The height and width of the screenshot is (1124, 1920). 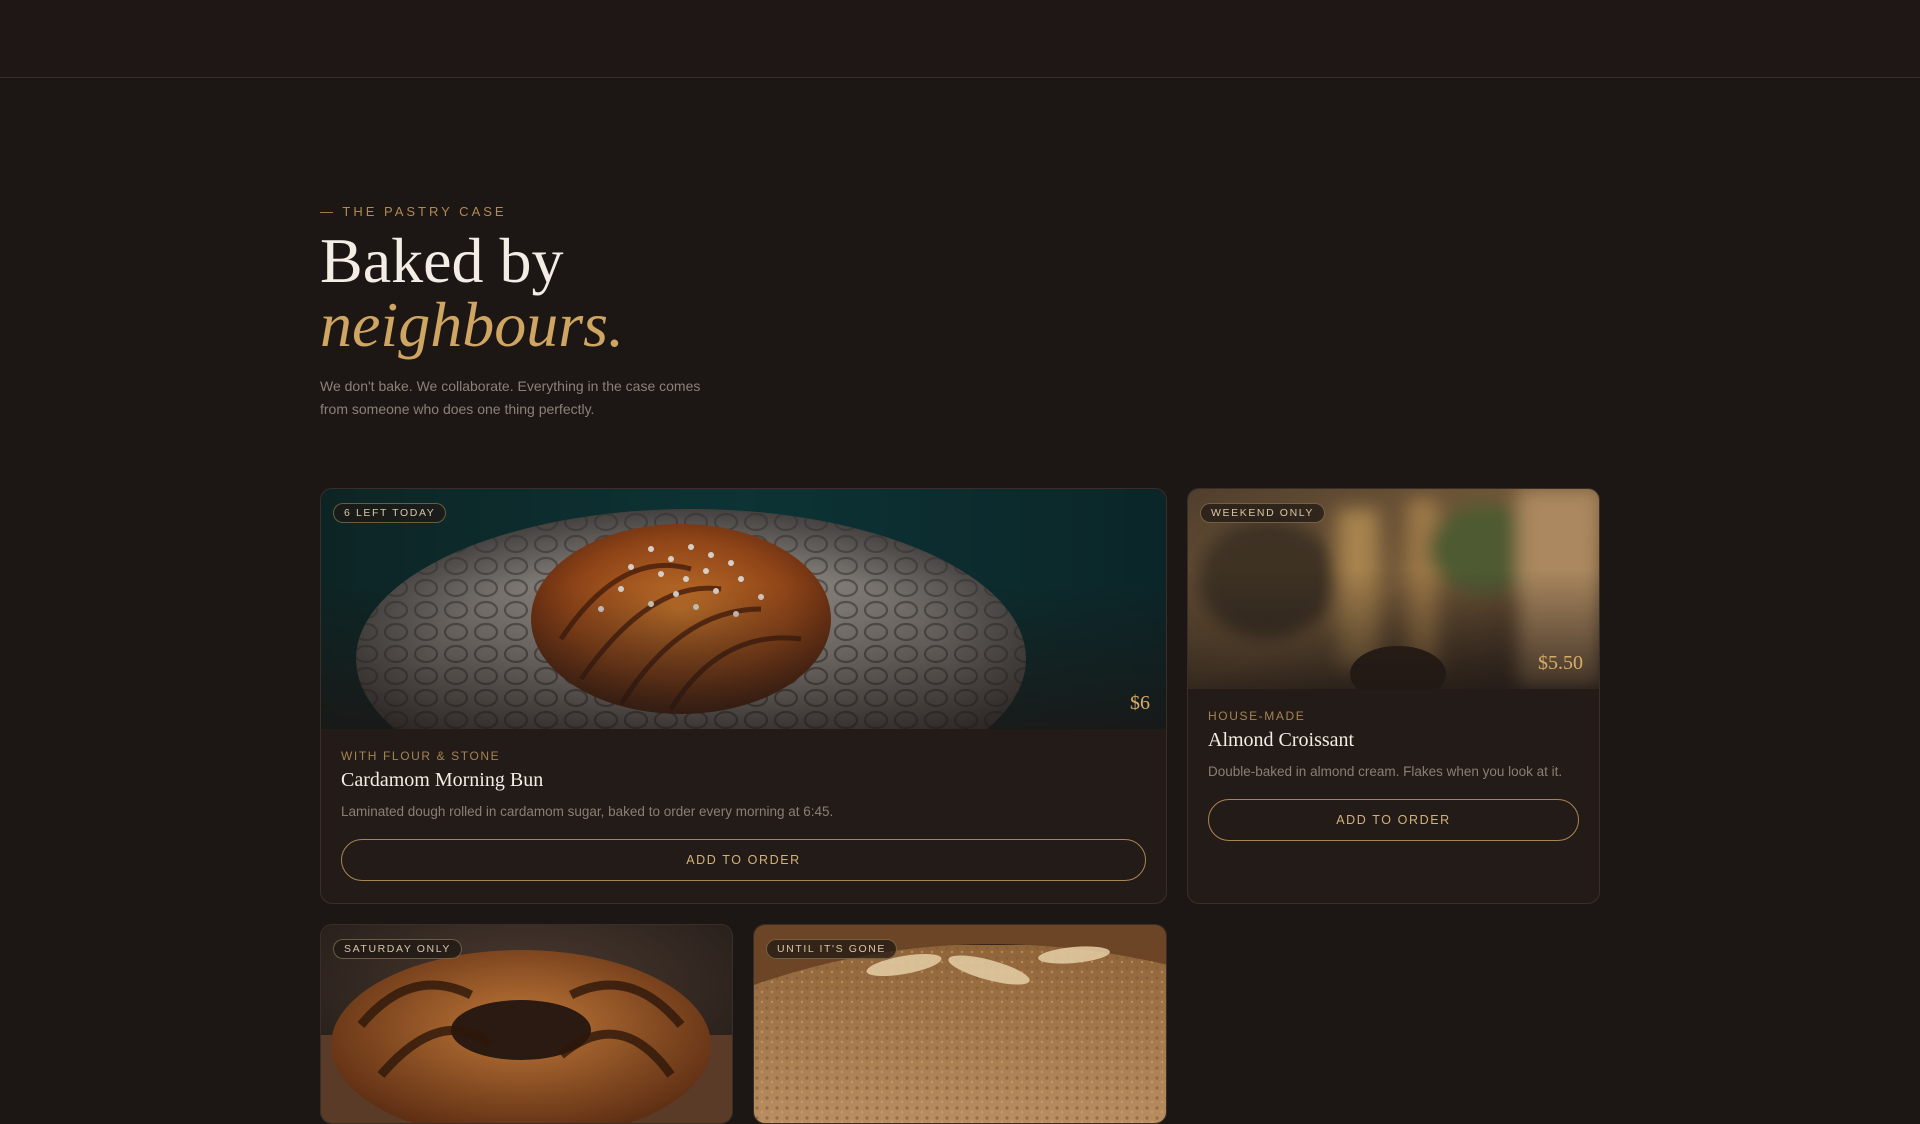 I want to click on page-title: Baked by neighbours., so click(x=620, y=293).